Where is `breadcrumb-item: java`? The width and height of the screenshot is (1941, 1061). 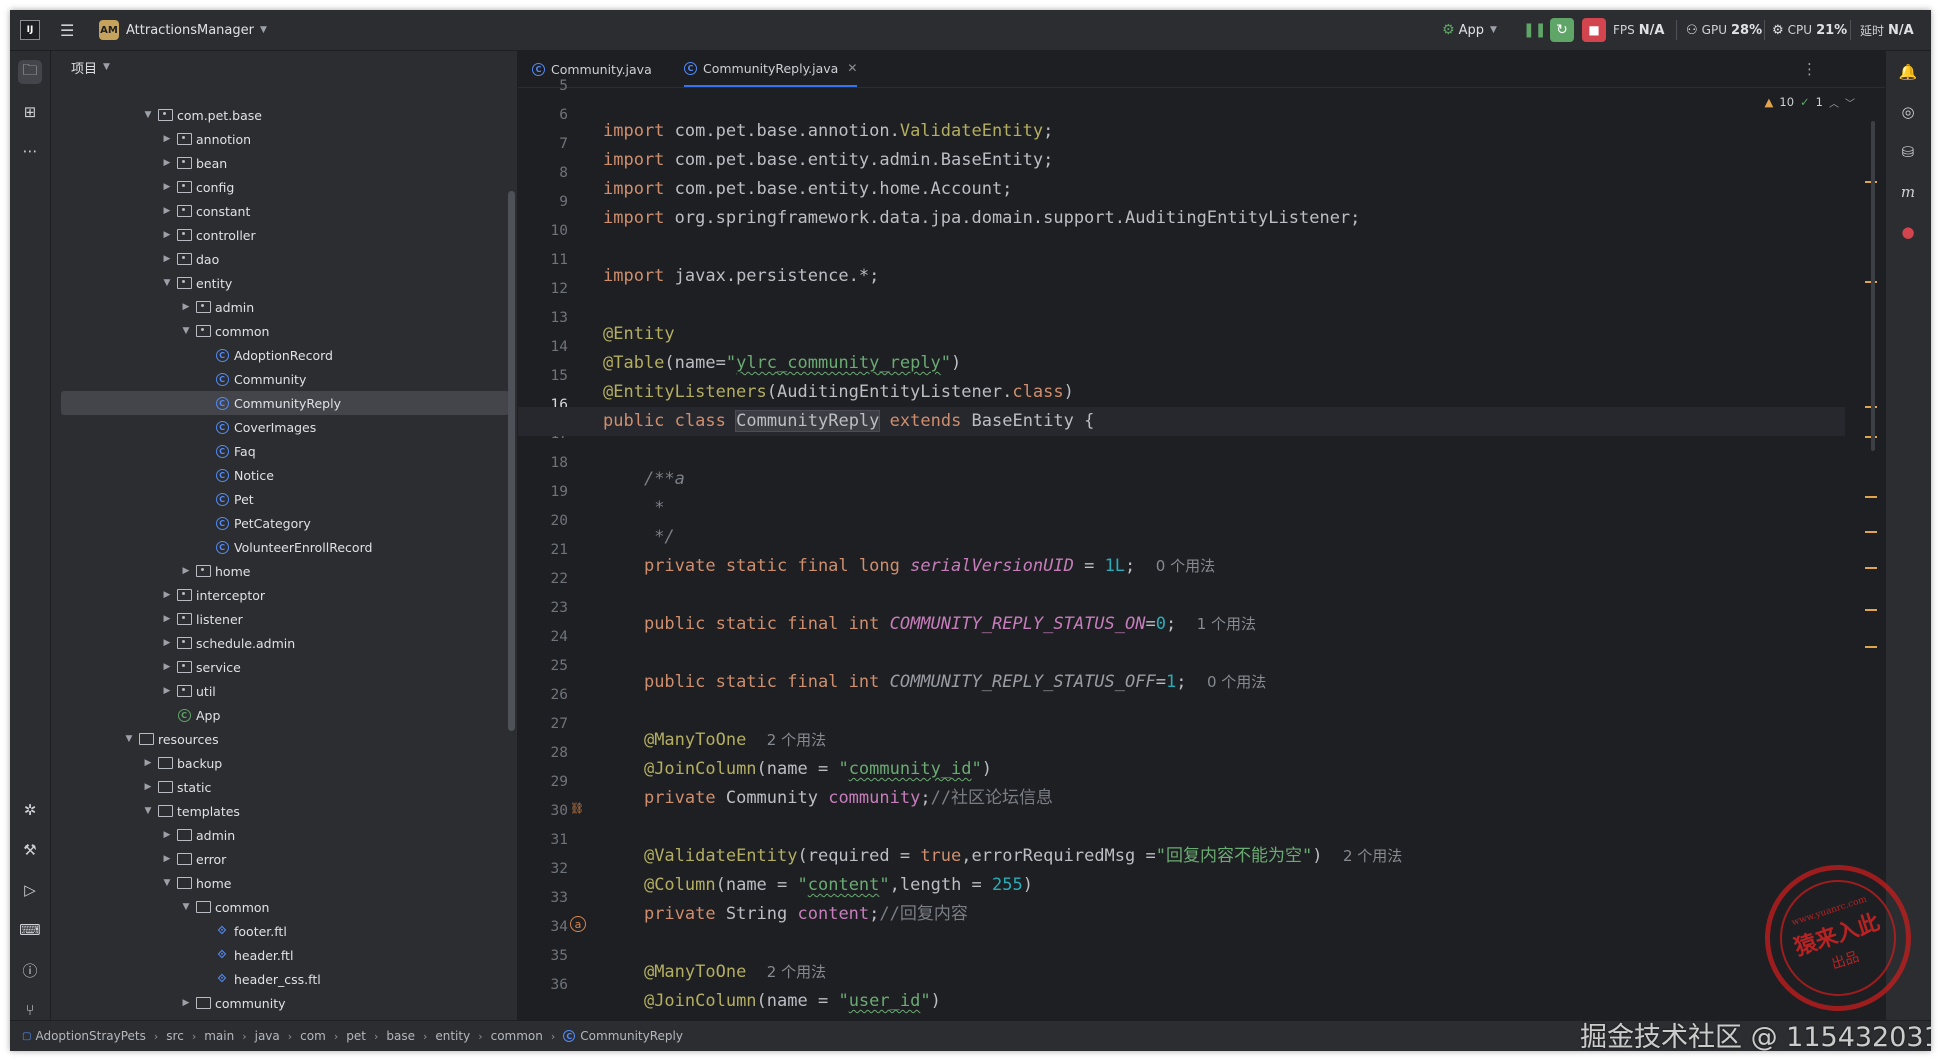
breadcrumb-item: java is located at coordinates (267, 1036).